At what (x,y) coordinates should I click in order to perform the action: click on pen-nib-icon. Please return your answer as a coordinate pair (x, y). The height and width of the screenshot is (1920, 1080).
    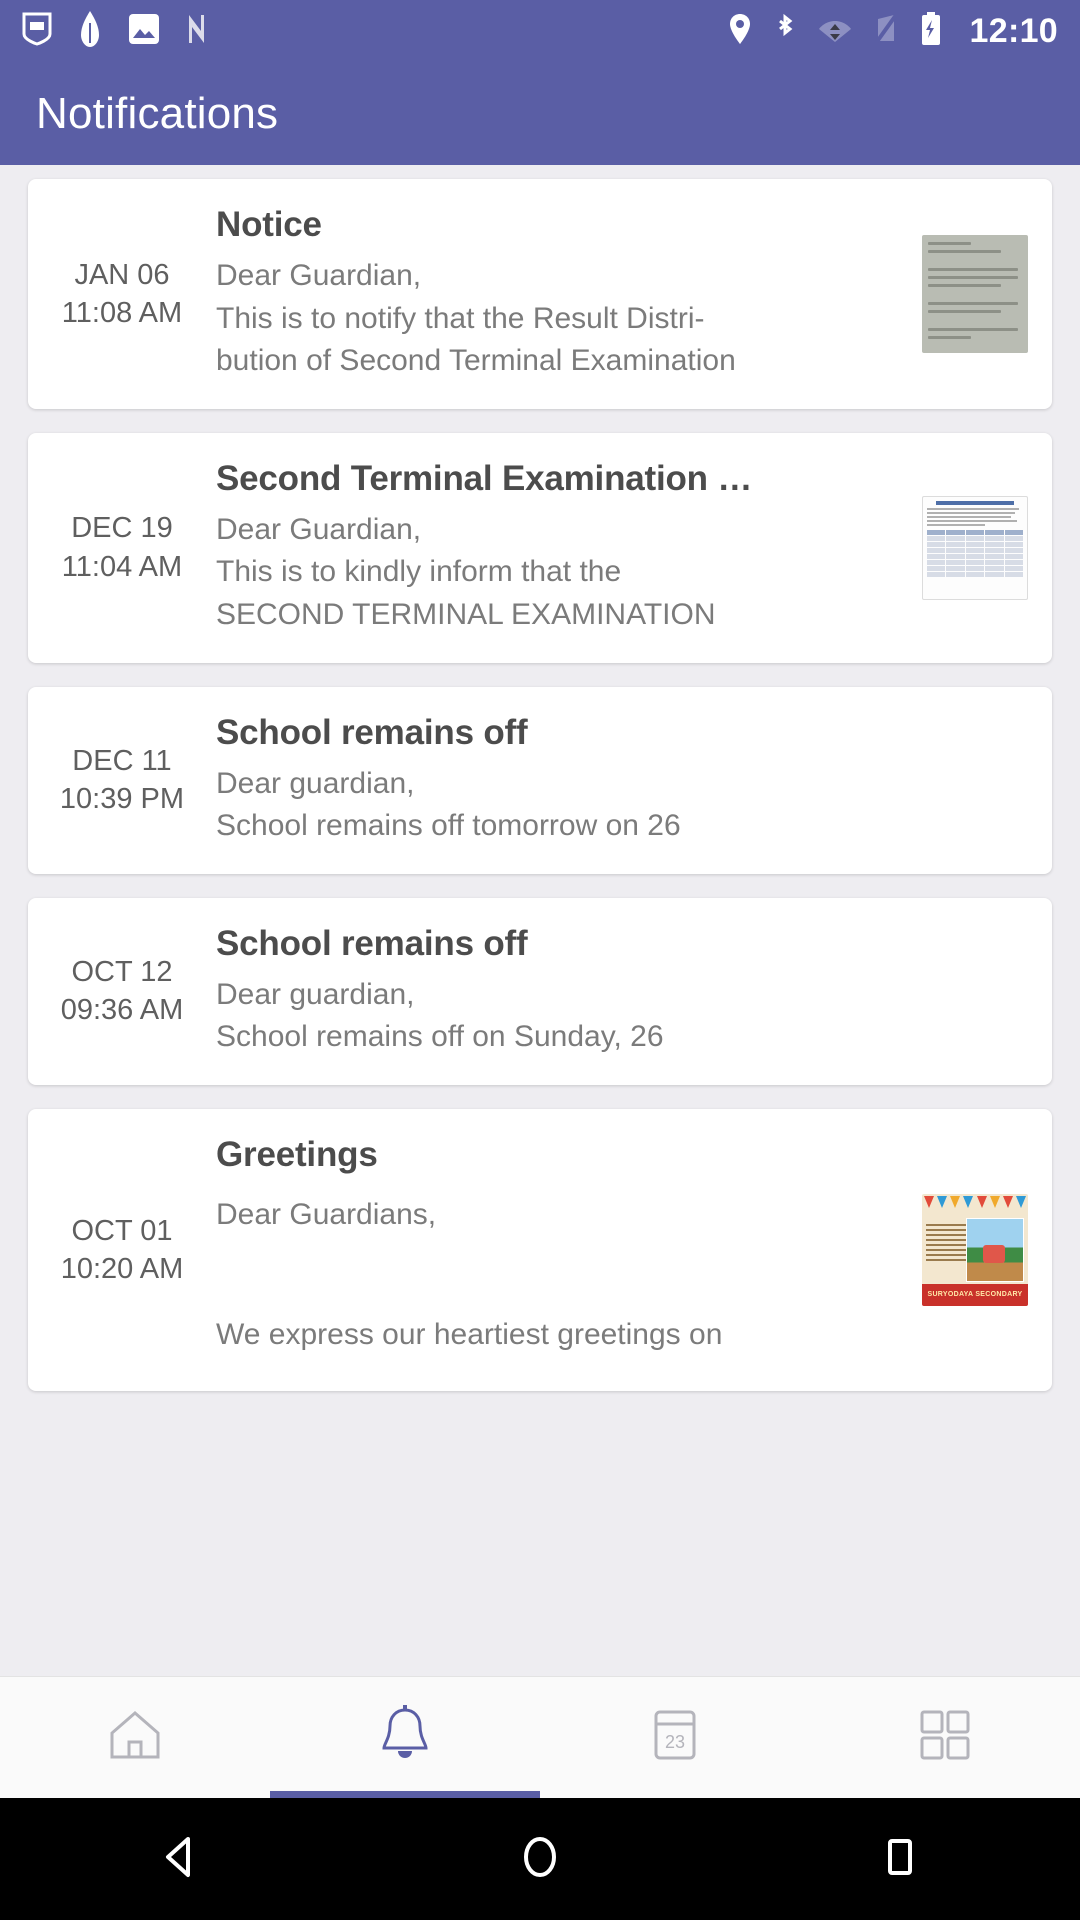
    Looking at the image, I should click on (90, 31).